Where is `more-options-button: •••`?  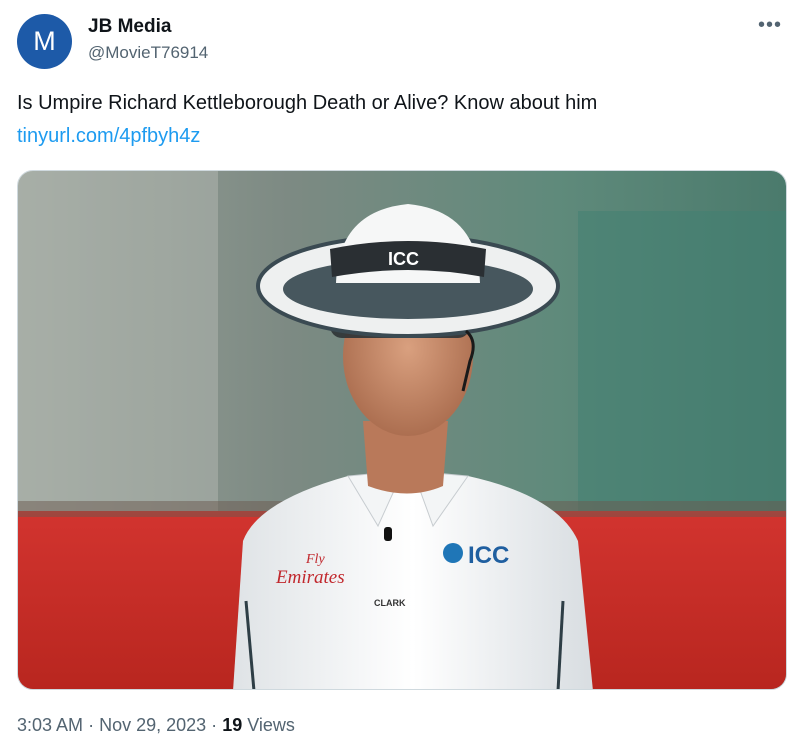
more-options-button: ••• is located at coordinates (770, 25).